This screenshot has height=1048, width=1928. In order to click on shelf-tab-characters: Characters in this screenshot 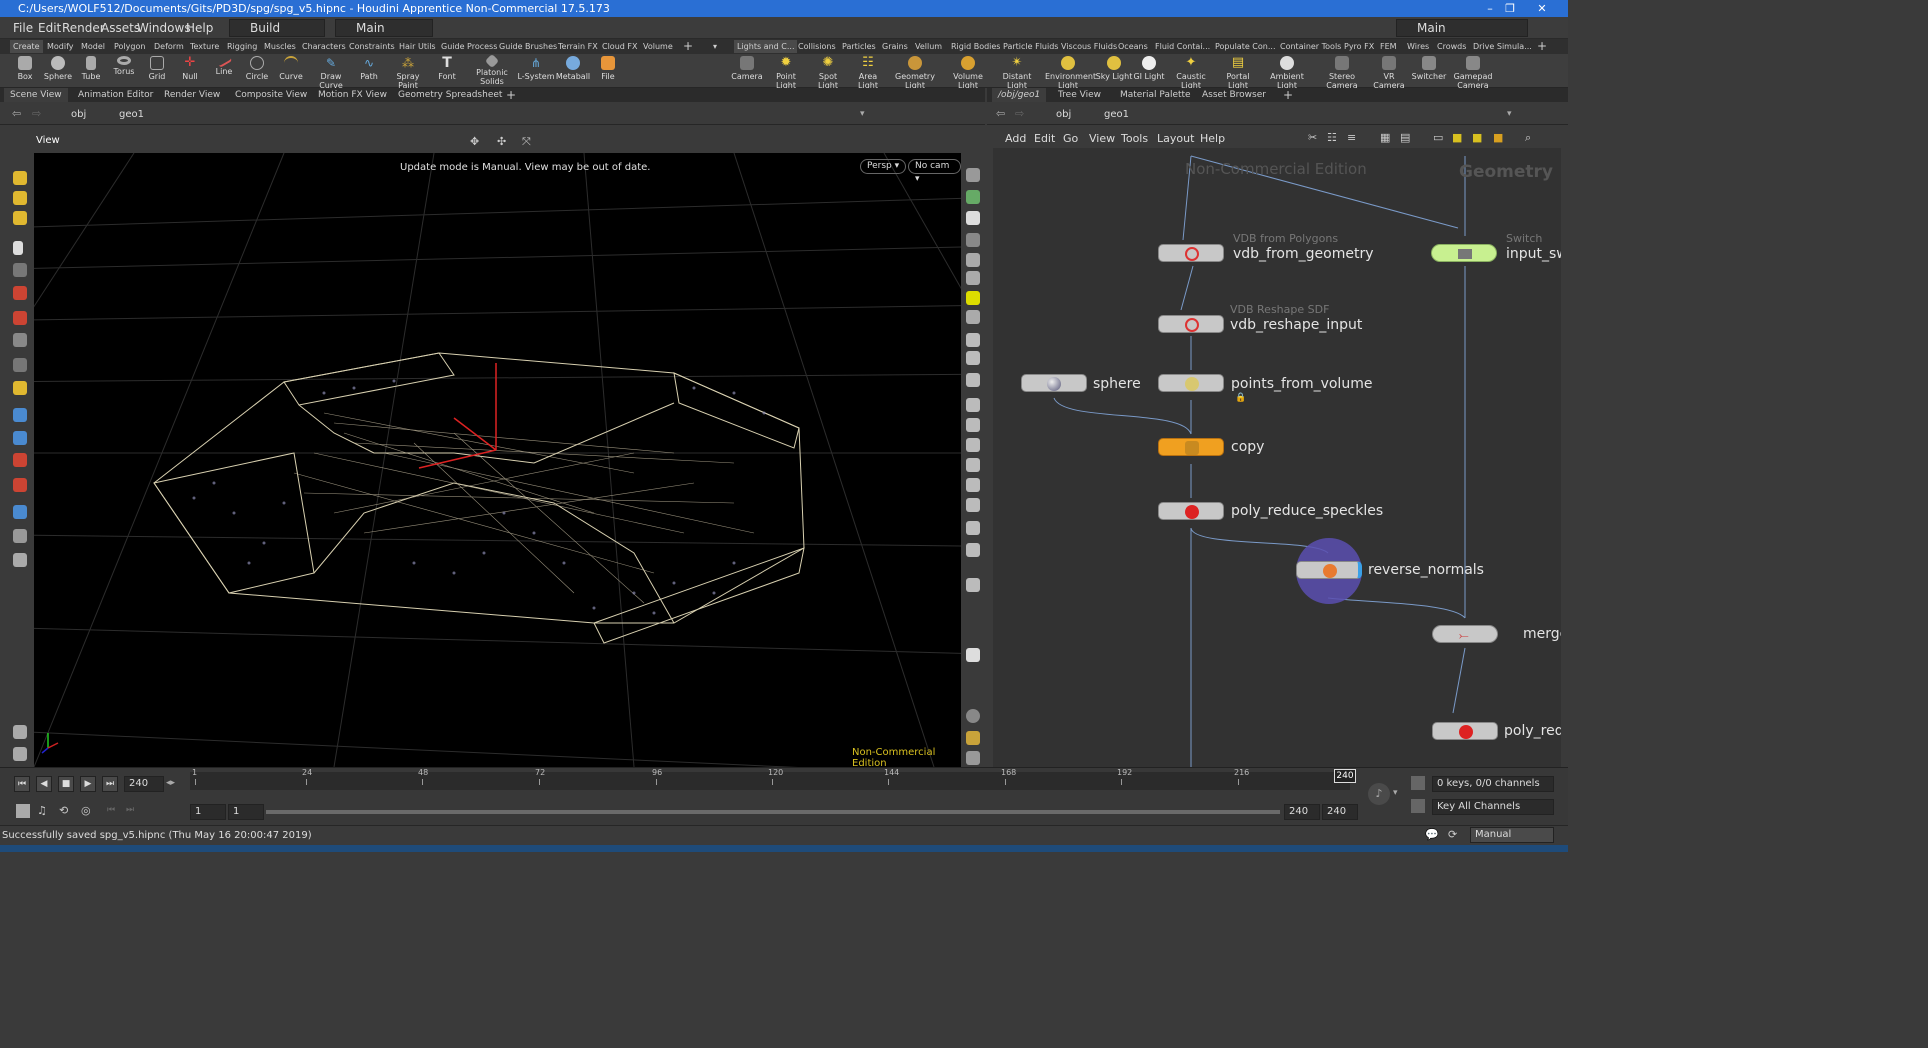, I will do `click(324, 46)`.